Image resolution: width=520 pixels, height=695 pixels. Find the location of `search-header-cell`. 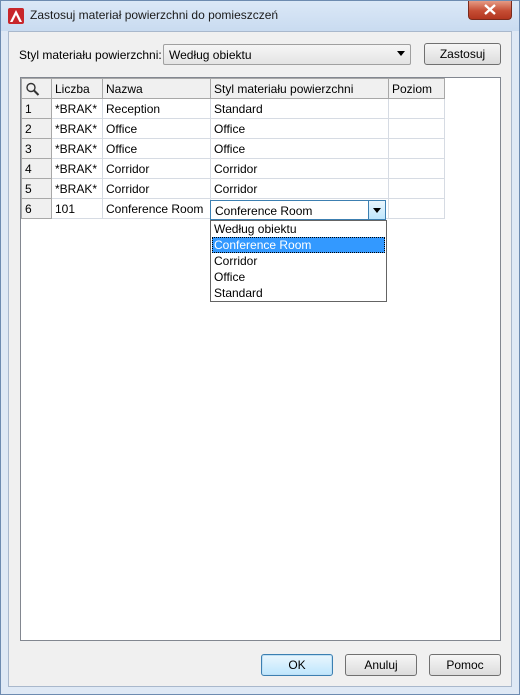

search-header-cell is located at coordinates (36, 88).